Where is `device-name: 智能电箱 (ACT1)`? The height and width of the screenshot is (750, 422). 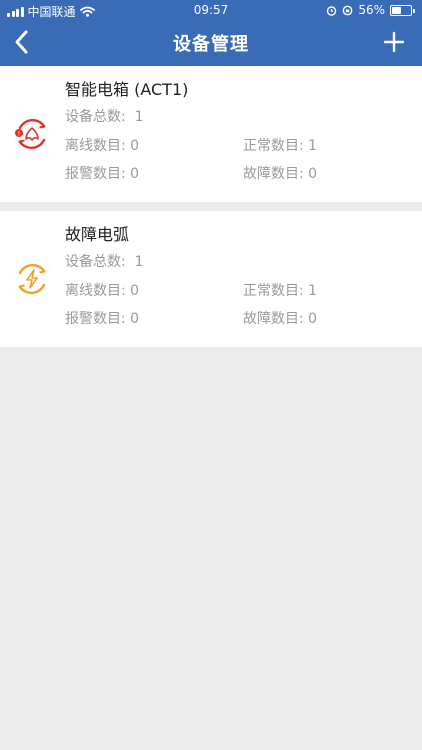
device-name: 智能电箱 (ACT1) is located at coordinates (127, 89).